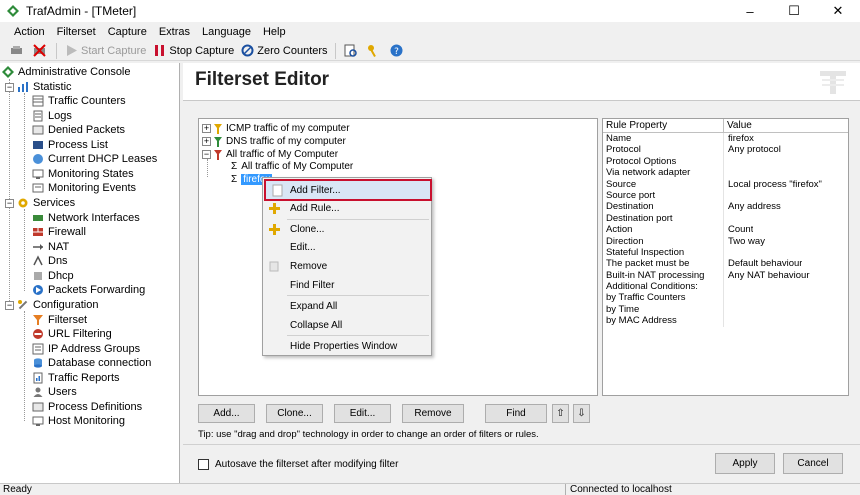 This screenshot has height=495, width=860. Describe the element at coordinates (725, 321) in the screenshot. I see `property-row: by MAC Address` at that location.